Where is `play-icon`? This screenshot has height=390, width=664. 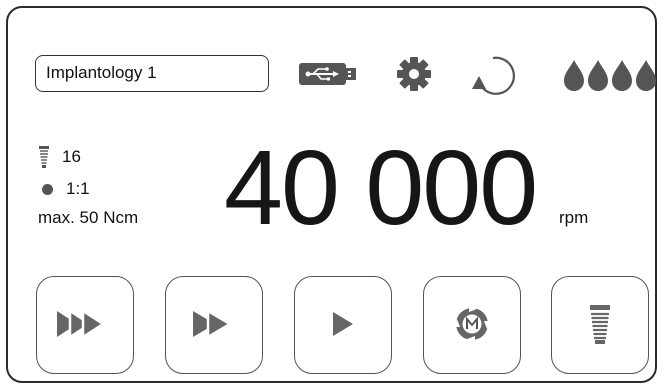 play-icon is located at coordinates (343, 324).